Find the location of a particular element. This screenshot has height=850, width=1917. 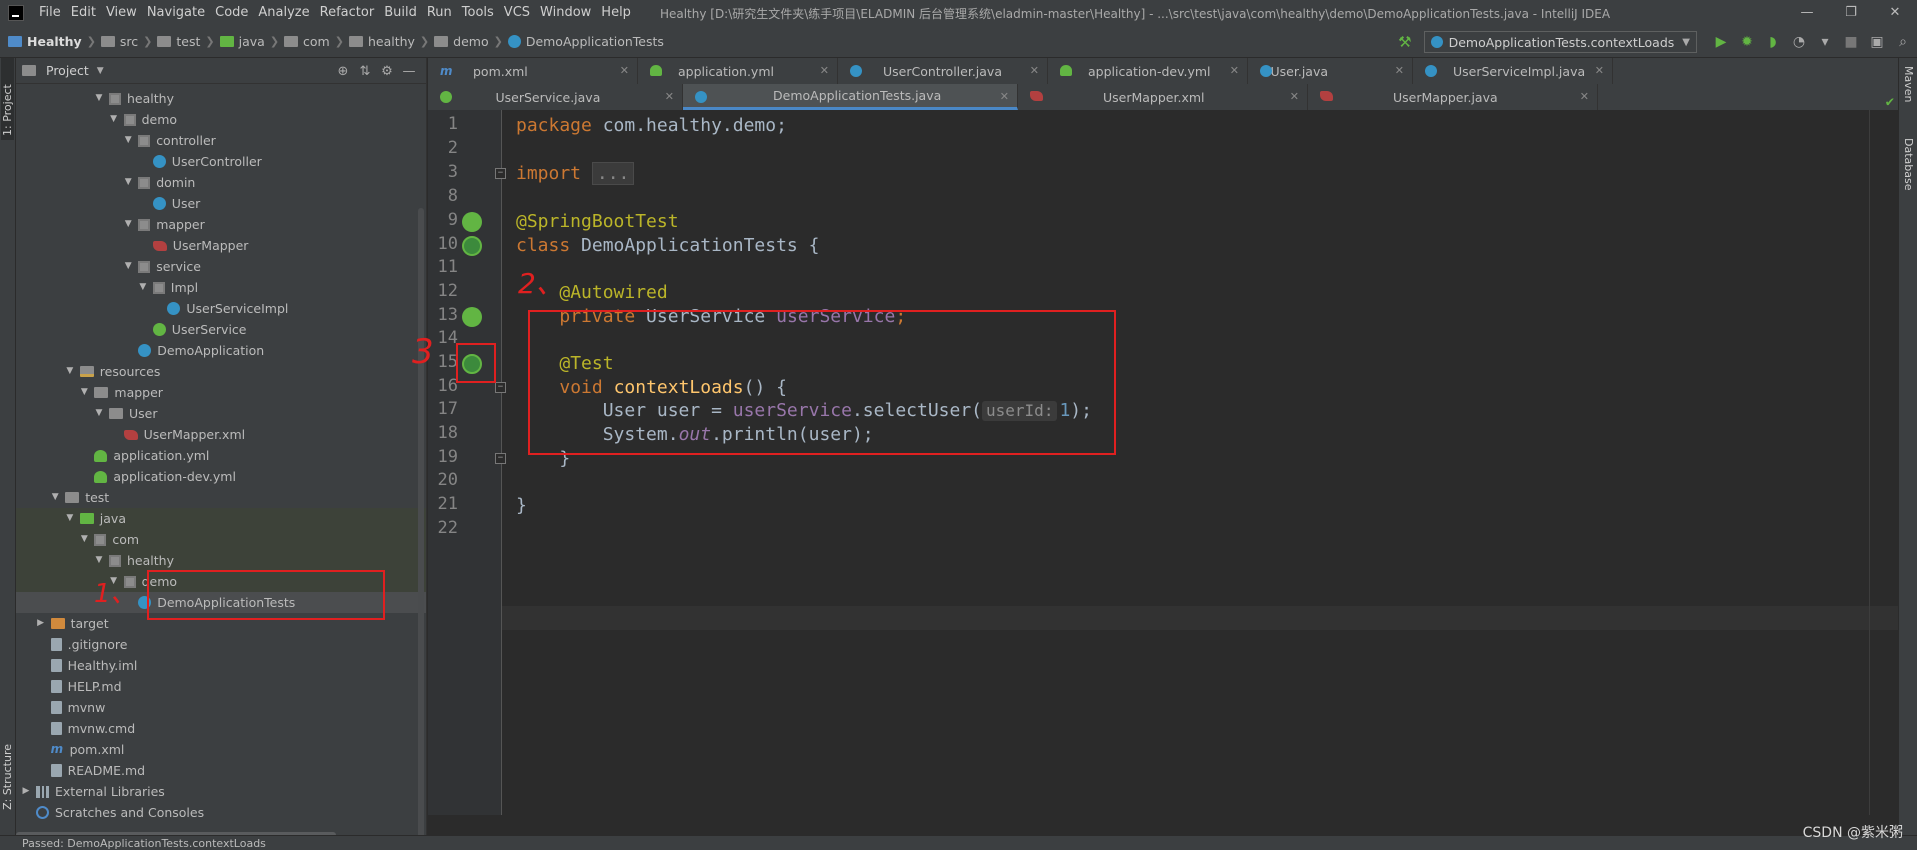

vertical-scrollbar is located at coordinates (421, 528).